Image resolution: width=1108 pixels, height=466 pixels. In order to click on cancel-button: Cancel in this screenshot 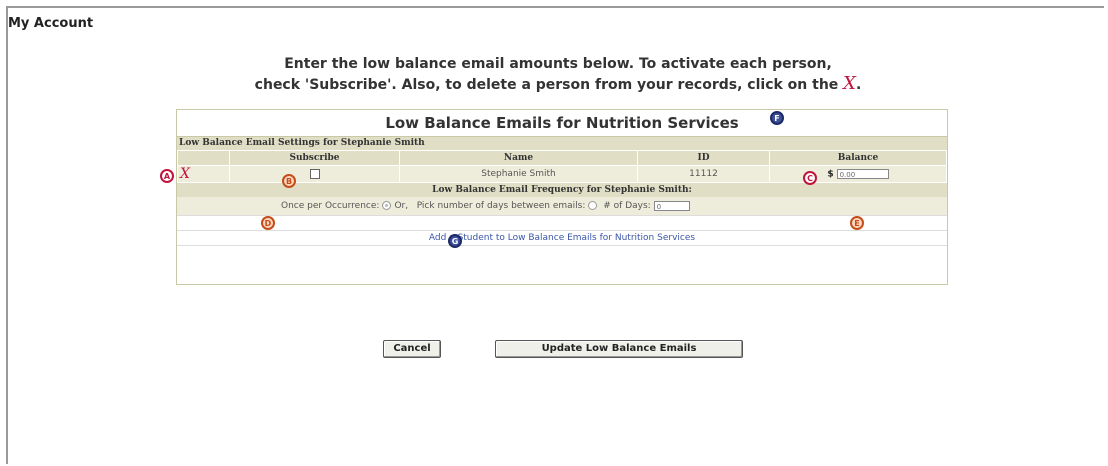, I will do `click(412, 349)`.